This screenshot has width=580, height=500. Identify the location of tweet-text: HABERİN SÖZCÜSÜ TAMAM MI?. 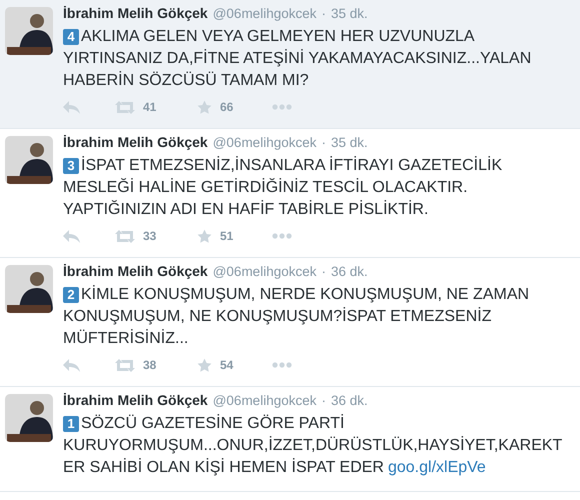
(186, 80).